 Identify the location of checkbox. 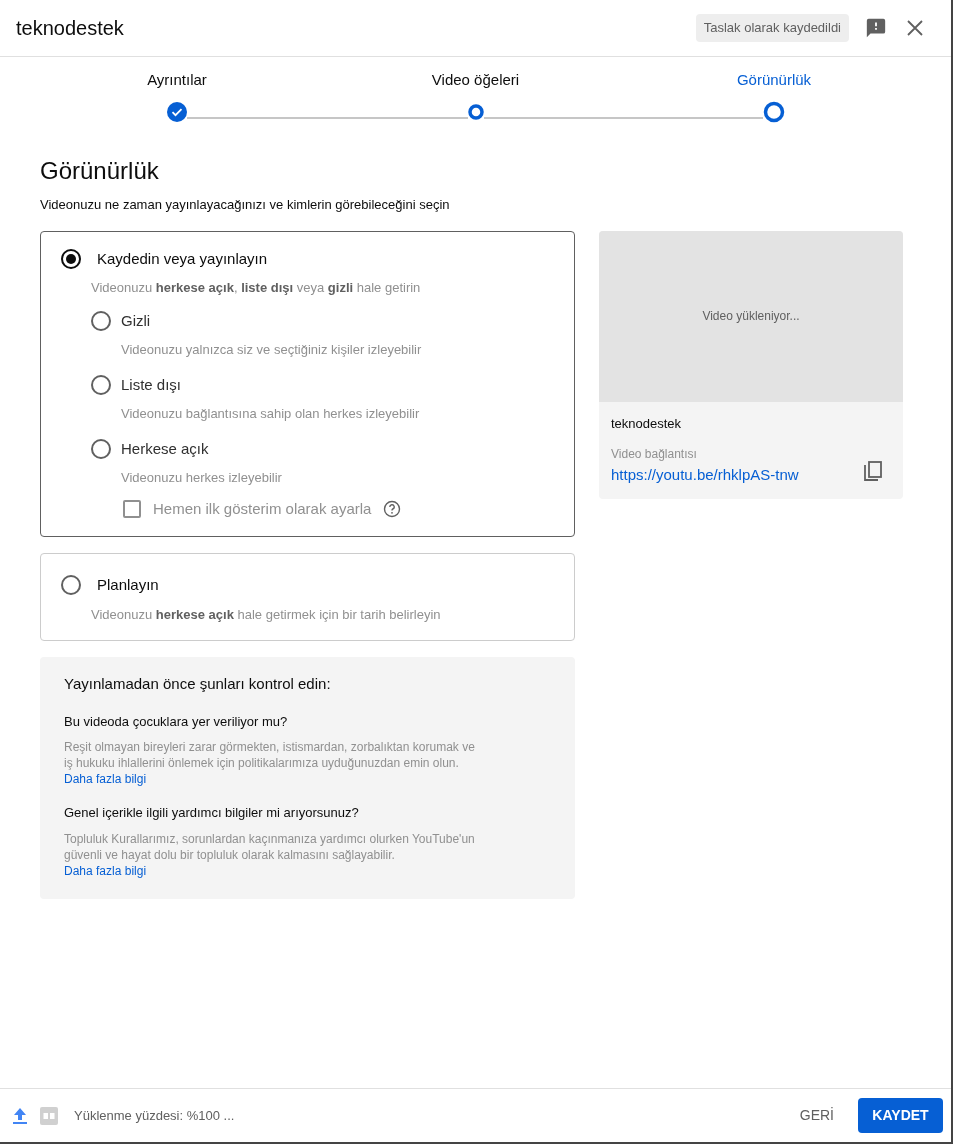
(132, 508).